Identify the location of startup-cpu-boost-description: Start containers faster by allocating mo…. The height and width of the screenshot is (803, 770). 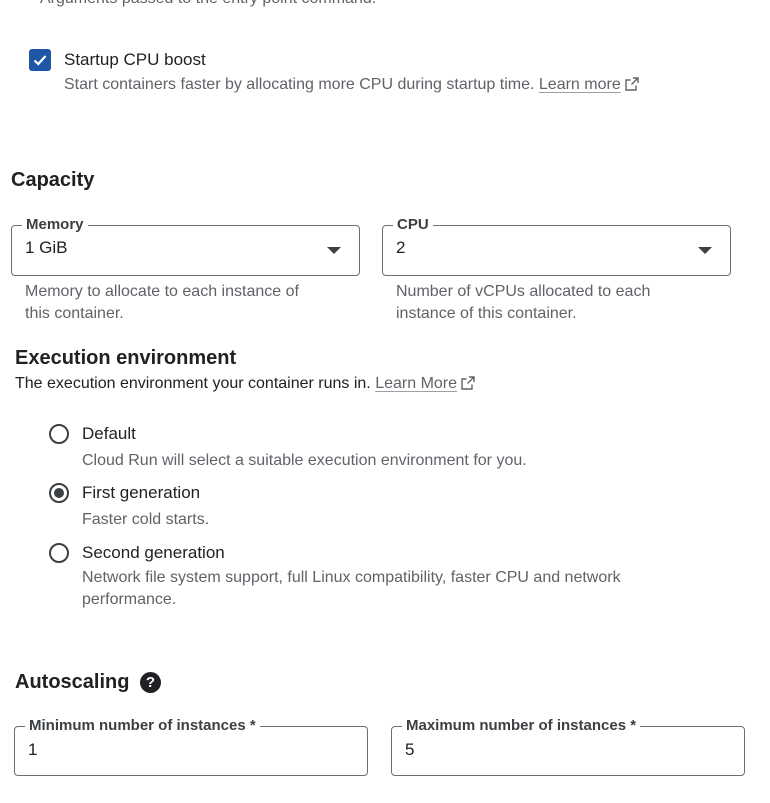
(351, 85).